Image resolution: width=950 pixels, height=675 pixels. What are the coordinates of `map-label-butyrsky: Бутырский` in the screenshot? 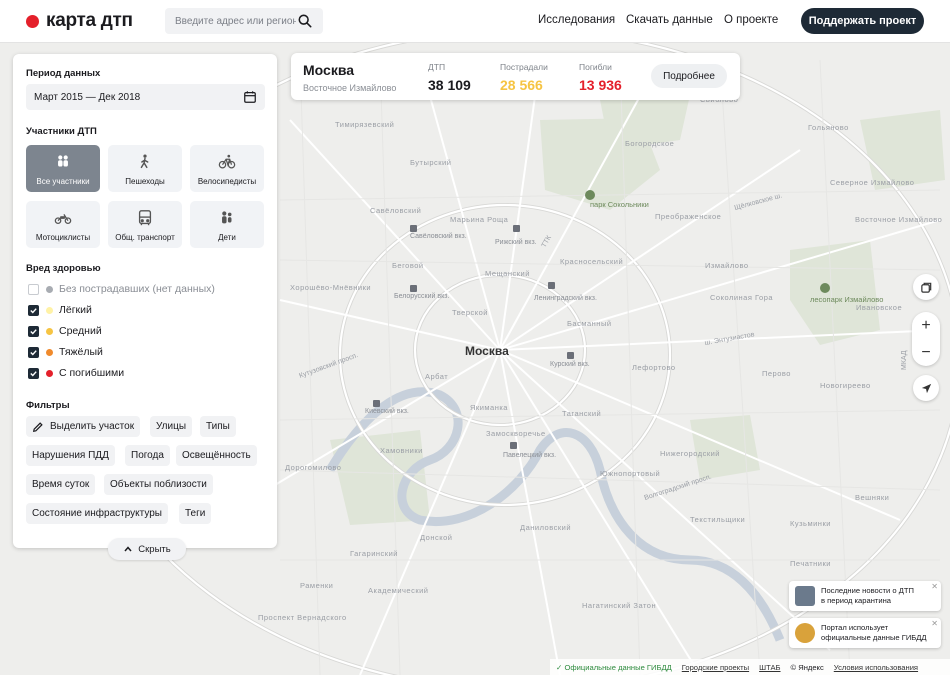 It's located at (430, 162).